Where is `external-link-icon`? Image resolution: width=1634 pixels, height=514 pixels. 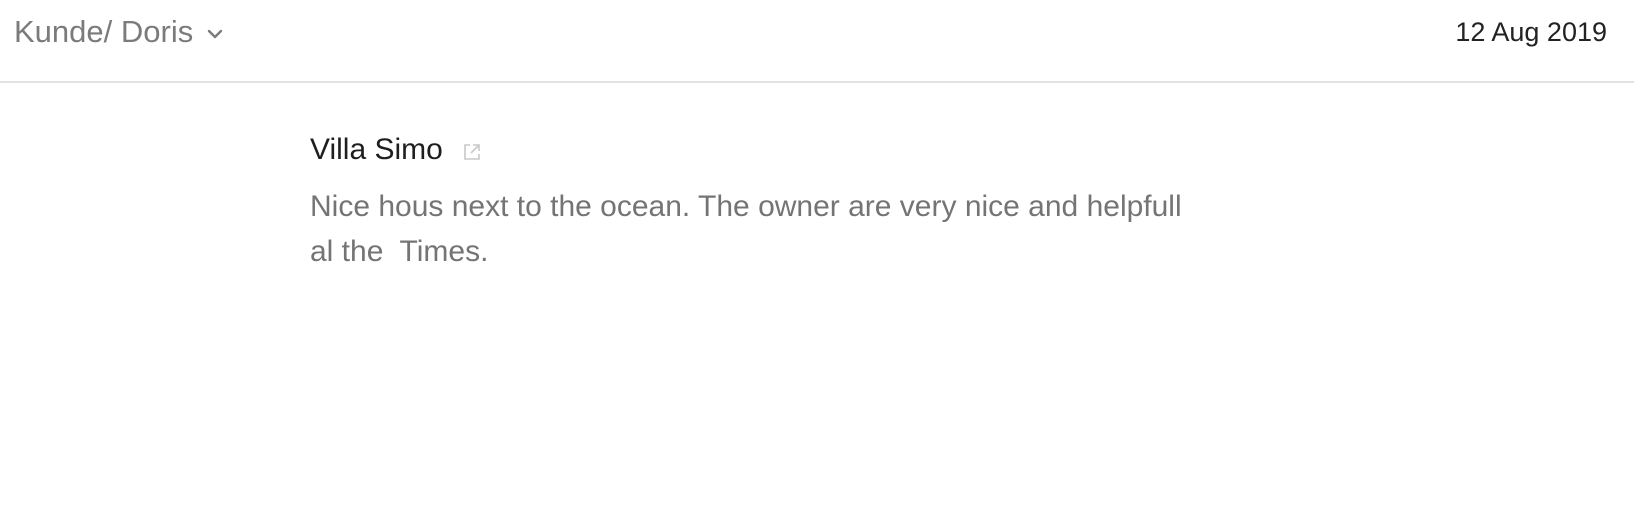
external-link-icon is located at coordinates (472, 152).